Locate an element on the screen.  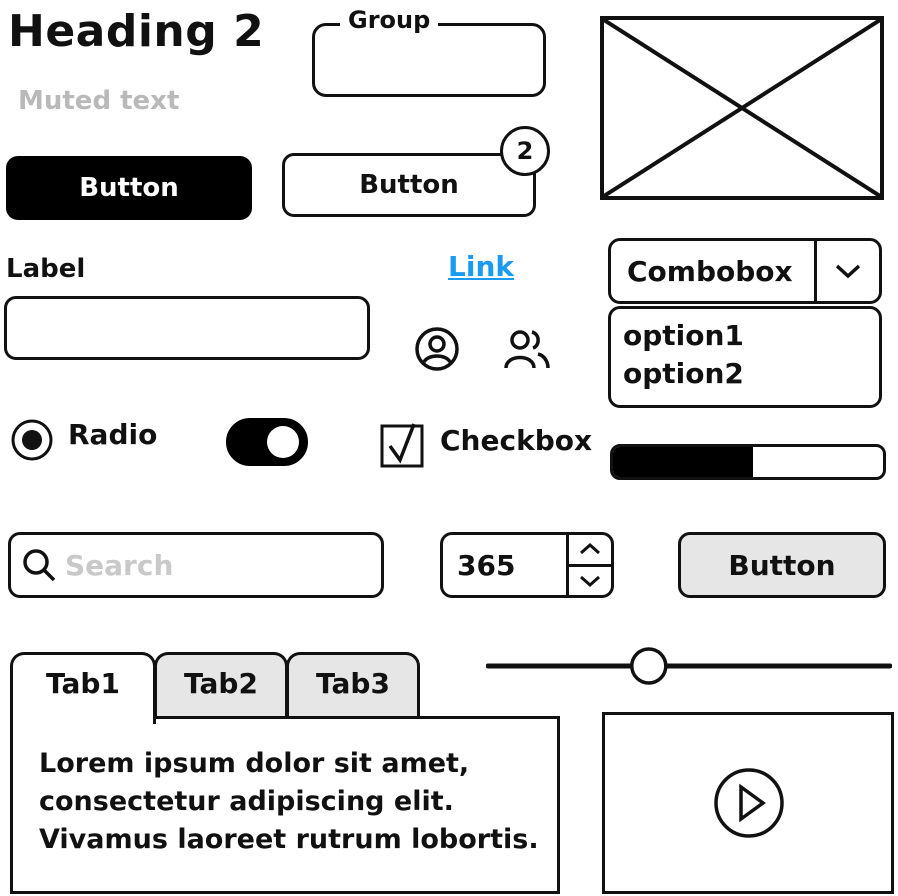
secondary-button: Button is located at coordinates (409, 185).